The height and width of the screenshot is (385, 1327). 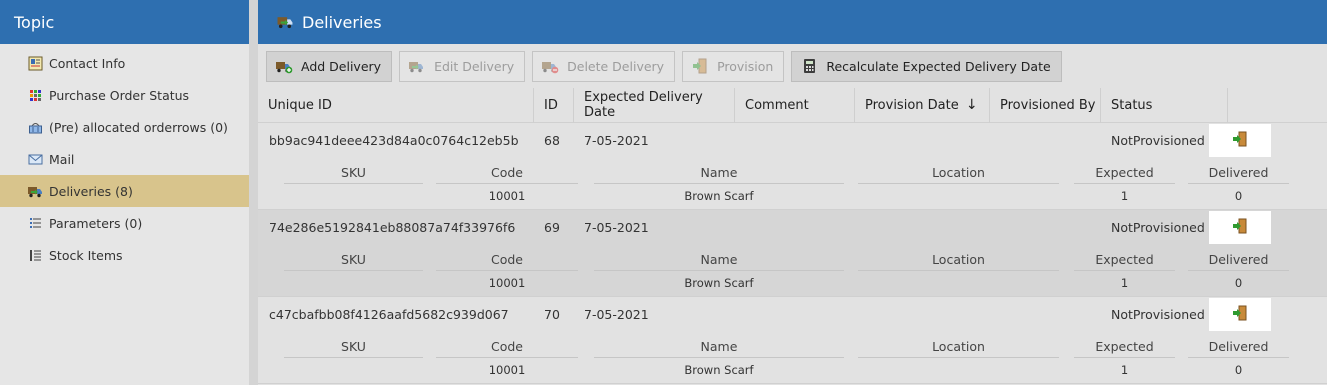 I want to click on list-icon, so click(x=35, y=255).